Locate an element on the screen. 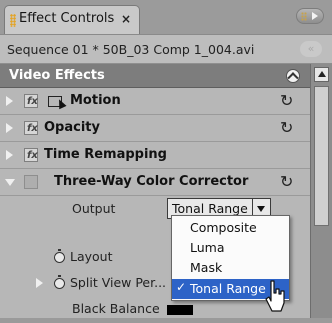  effect-row-time-remapping: fx Time Remapping is located at coordinates (155, 155).